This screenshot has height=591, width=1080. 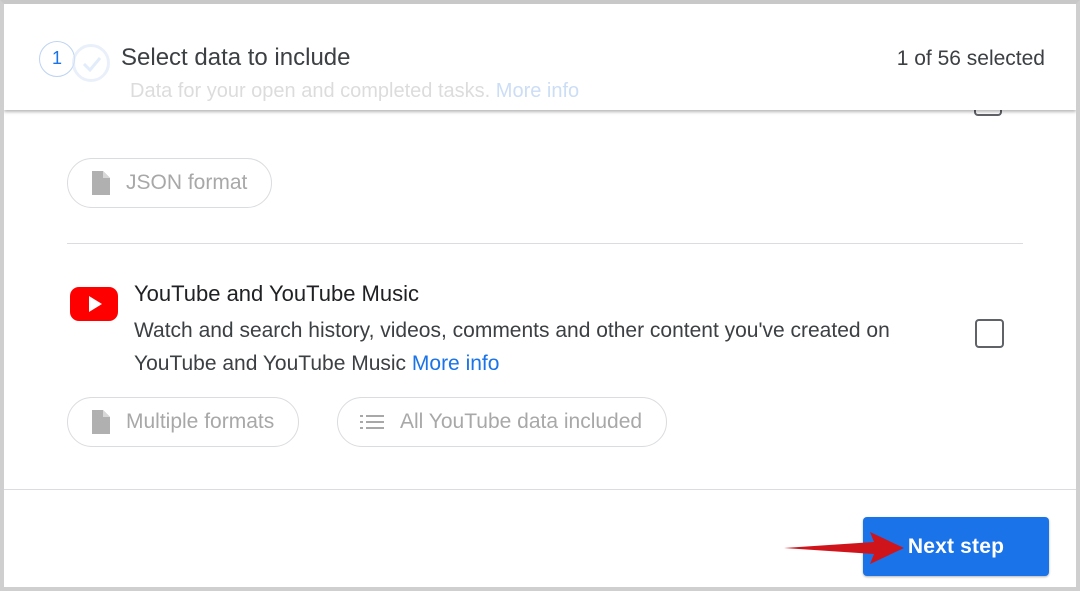 What do you see at coordinates (540, 489) in the screenshot?
I see `footer-divider` at bounding box center [540, 489].